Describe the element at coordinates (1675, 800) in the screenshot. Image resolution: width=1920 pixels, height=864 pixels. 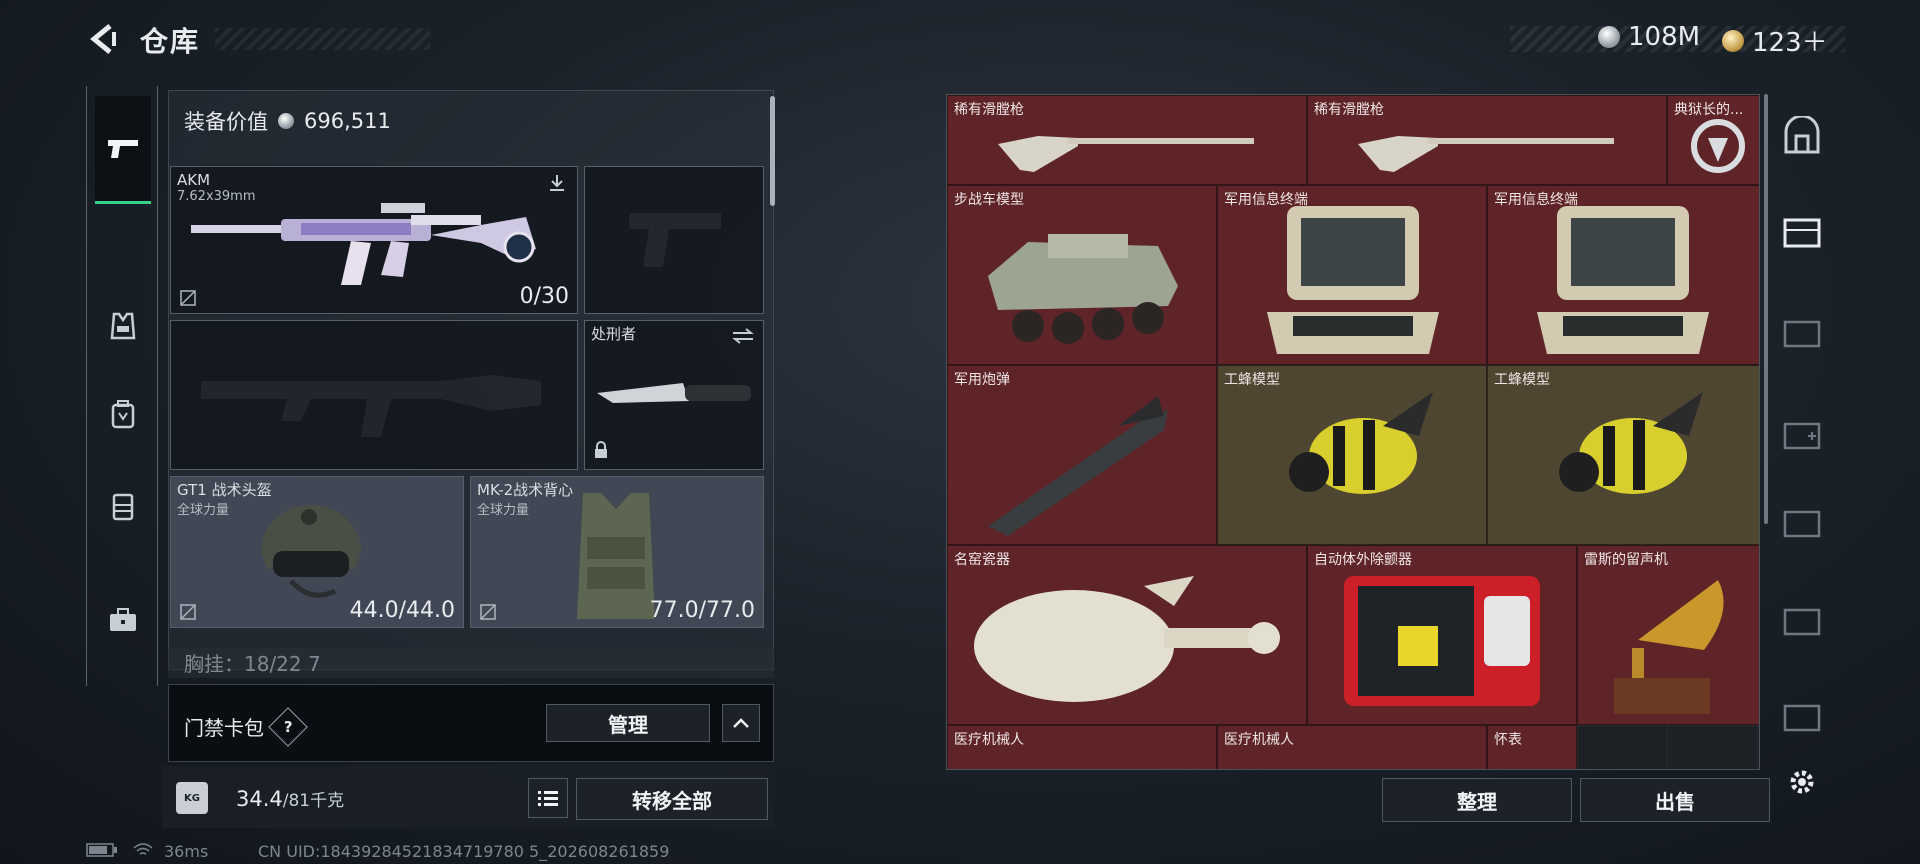
I see `sell-button: 出售` at that location.